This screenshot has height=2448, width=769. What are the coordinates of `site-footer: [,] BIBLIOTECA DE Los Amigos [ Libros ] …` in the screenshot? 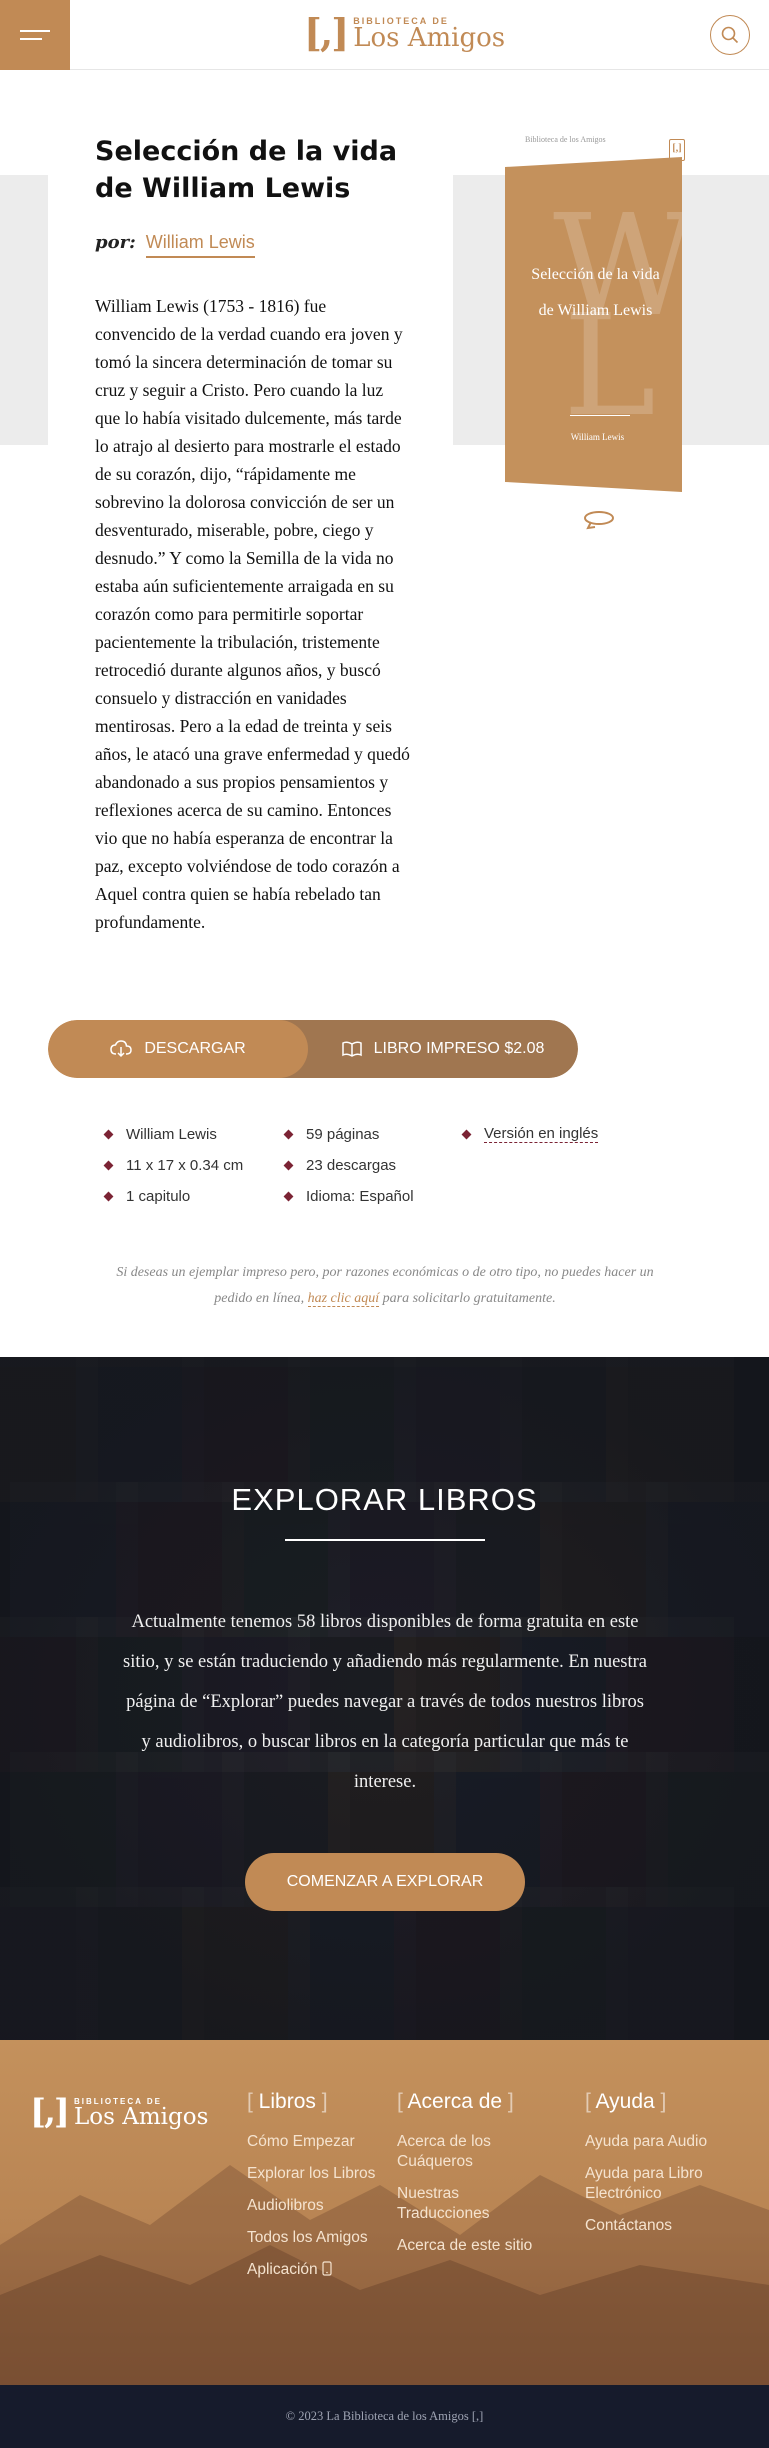 It's located at (384, 2212).